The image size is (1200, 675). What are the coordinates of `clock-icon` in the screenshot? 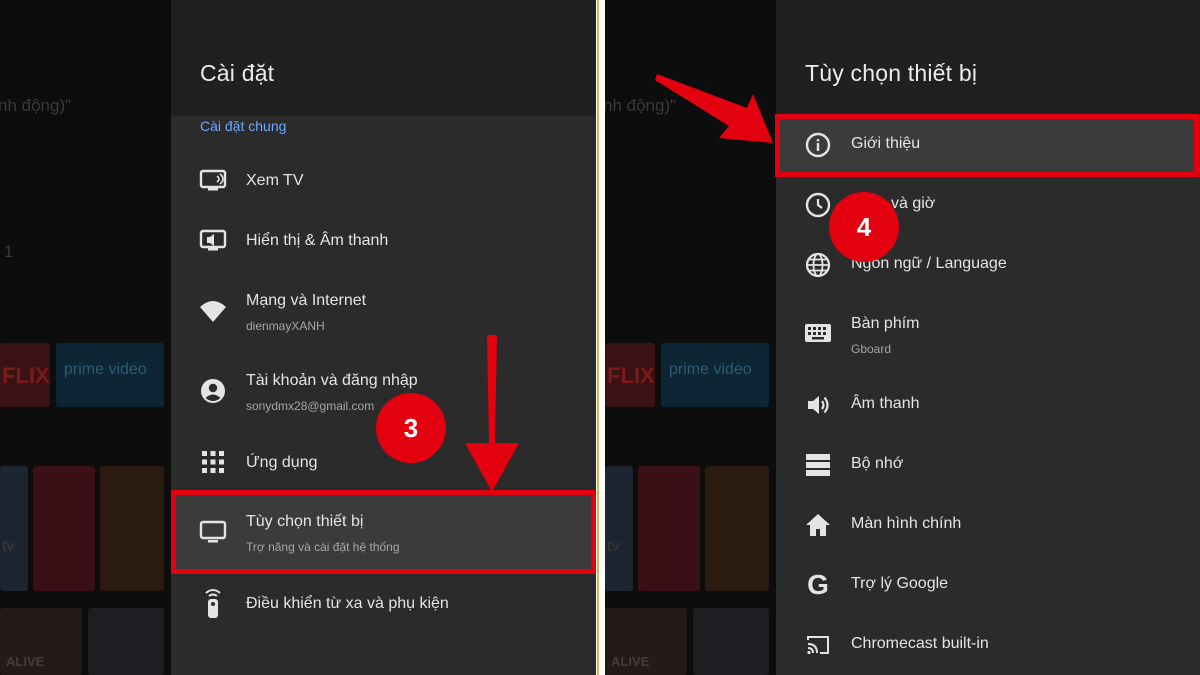 It's located at (818, 205).